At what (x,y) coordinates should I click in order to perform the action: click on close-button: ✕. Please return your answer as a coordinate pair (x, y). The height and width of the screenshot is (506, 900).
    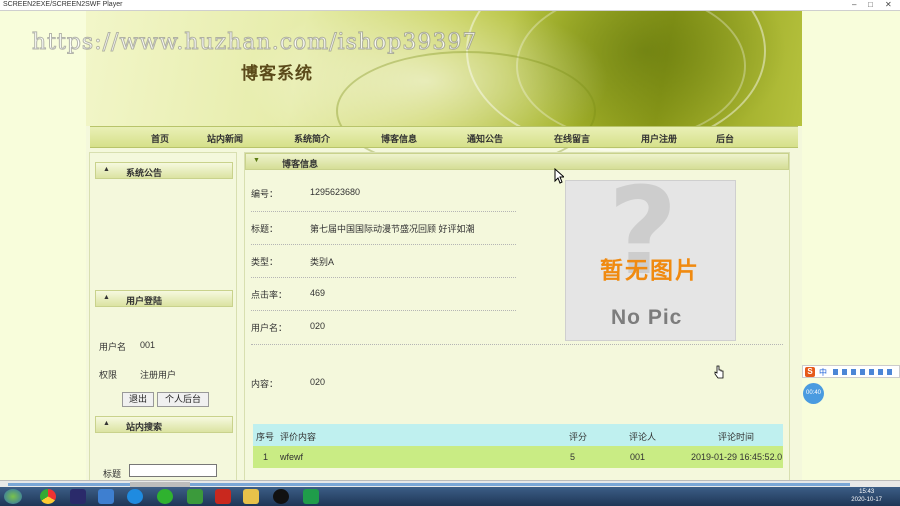
    Looking at the image, I should click on (888, 4).